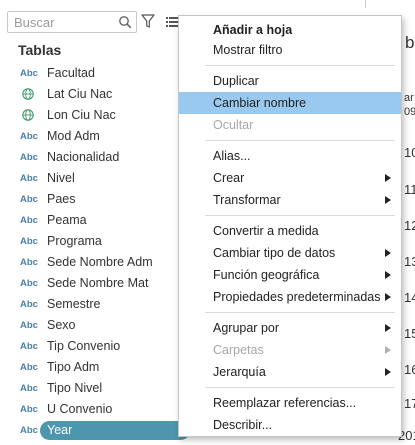  I want to click on field-item-programa: Abc Programa, so click(92, 241).